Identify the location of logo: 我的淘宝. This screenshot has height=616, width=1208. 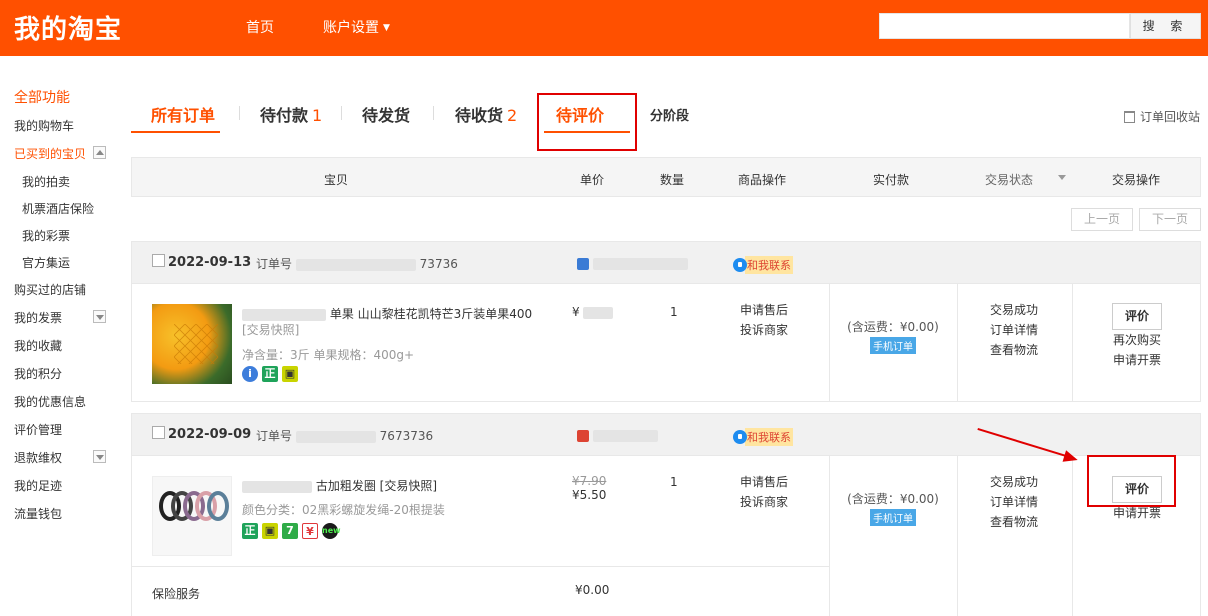
(68, 27).